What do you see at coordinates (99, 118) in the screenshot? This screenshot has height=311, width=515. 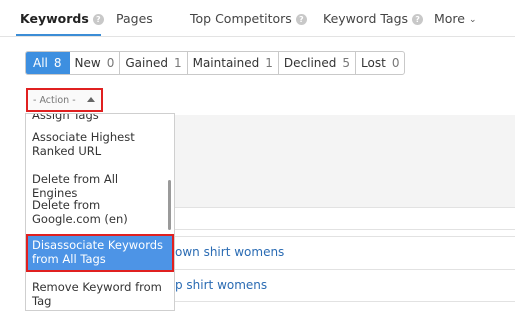 I see `menu-item-assign-tags: Assign Tags` at bounding box center [99, 118].